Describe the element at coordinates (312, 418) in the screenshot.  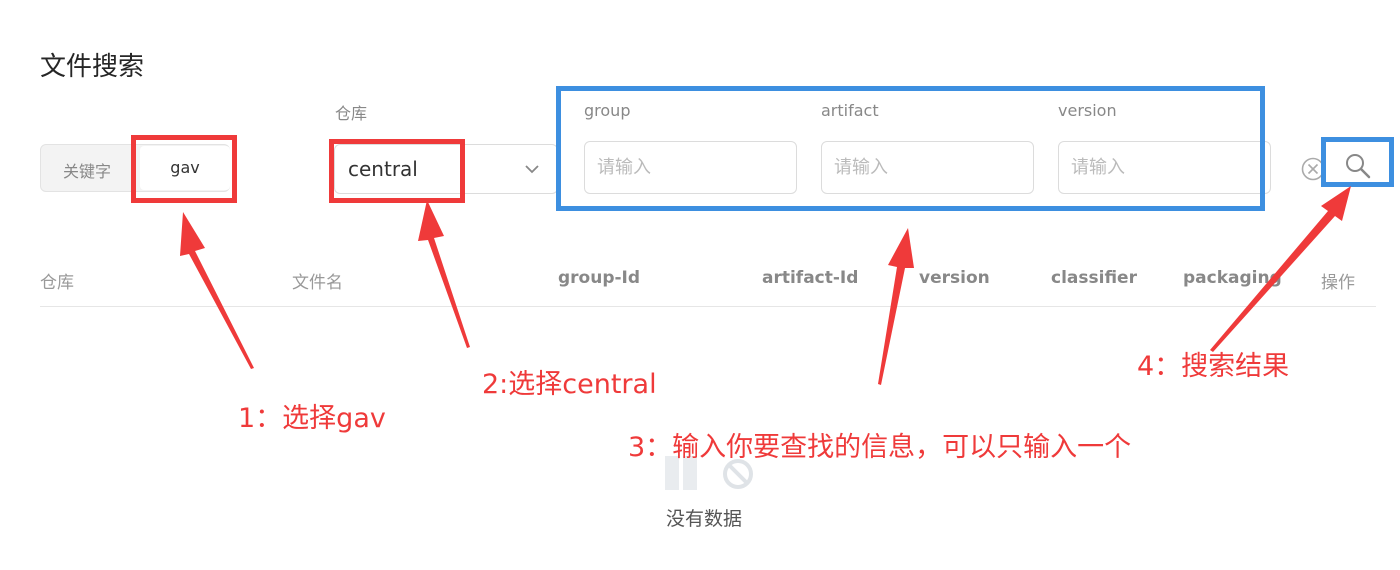
I see `annotation-step-1: 1：选择gav` at that location.